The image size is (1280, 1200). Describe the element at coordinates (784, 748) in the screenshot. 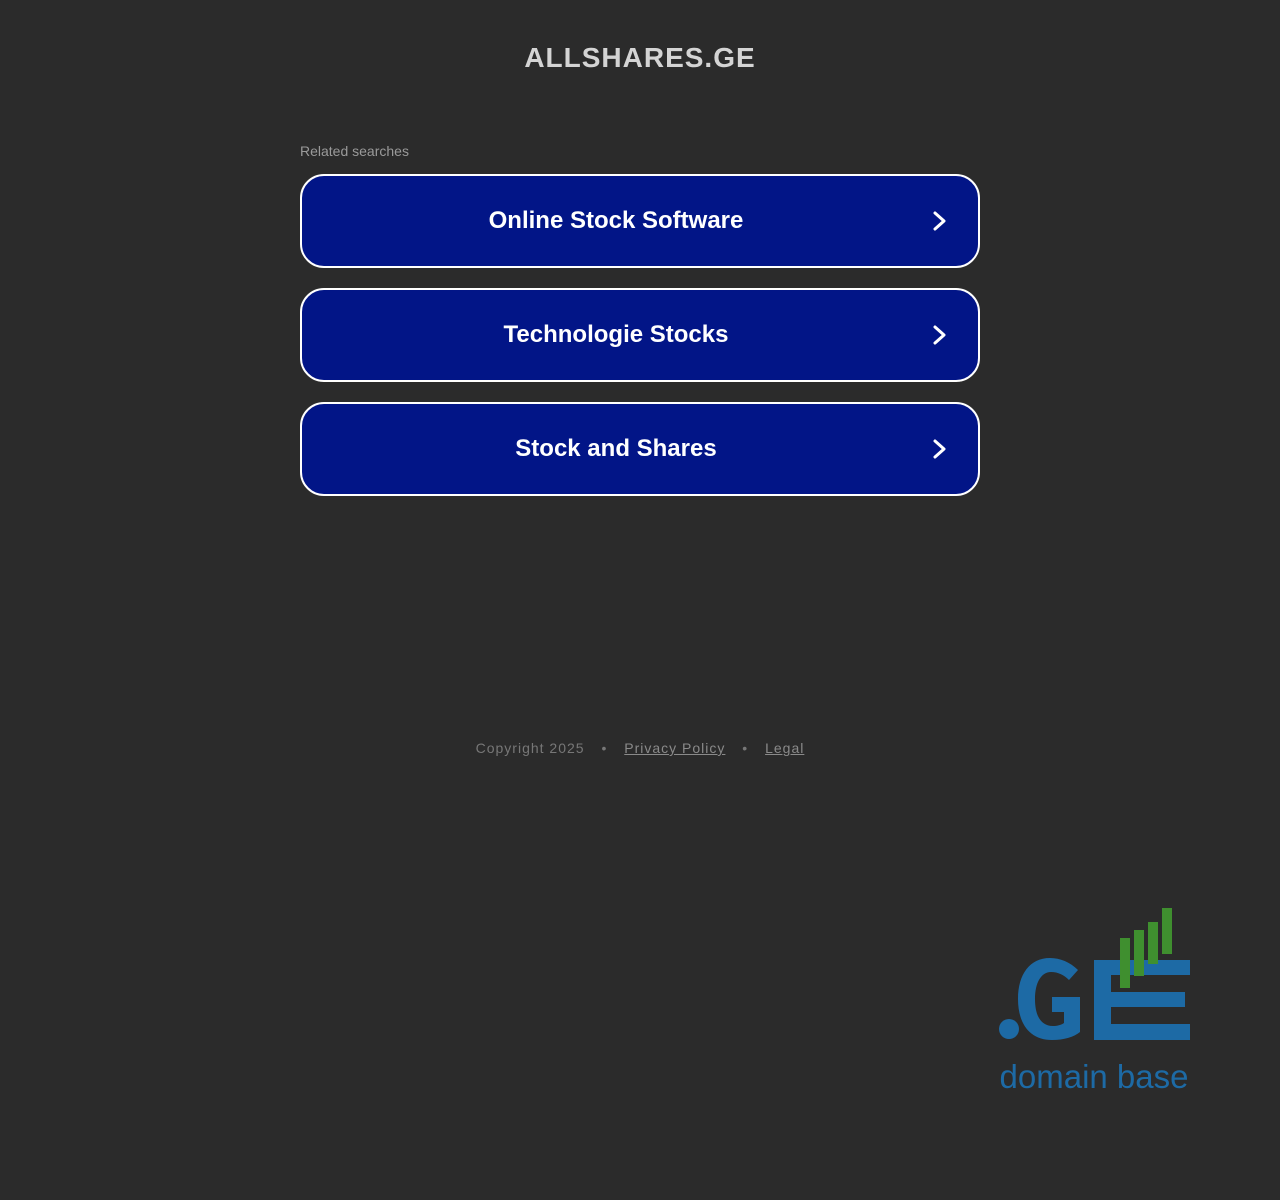

I see `legal-link: Legal` at that location.